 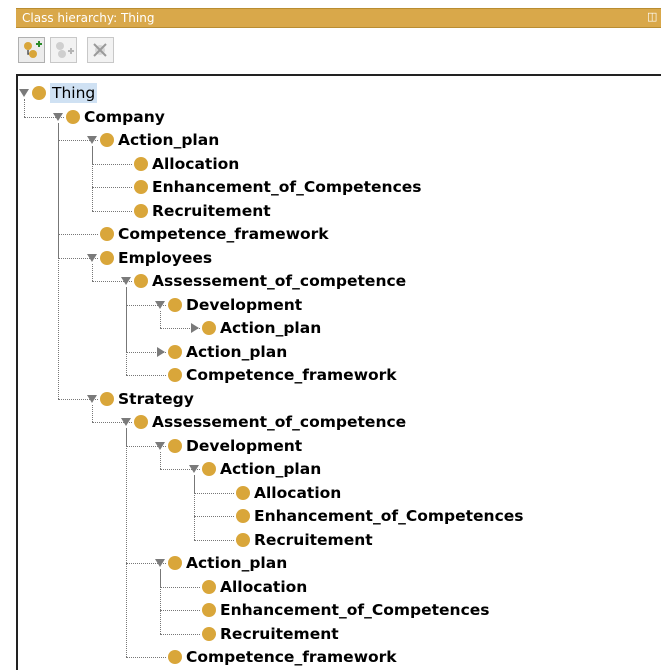 I want to click on panel-titlebar: Class hierarchy: Thing ◫, so click(x=338, y=18).